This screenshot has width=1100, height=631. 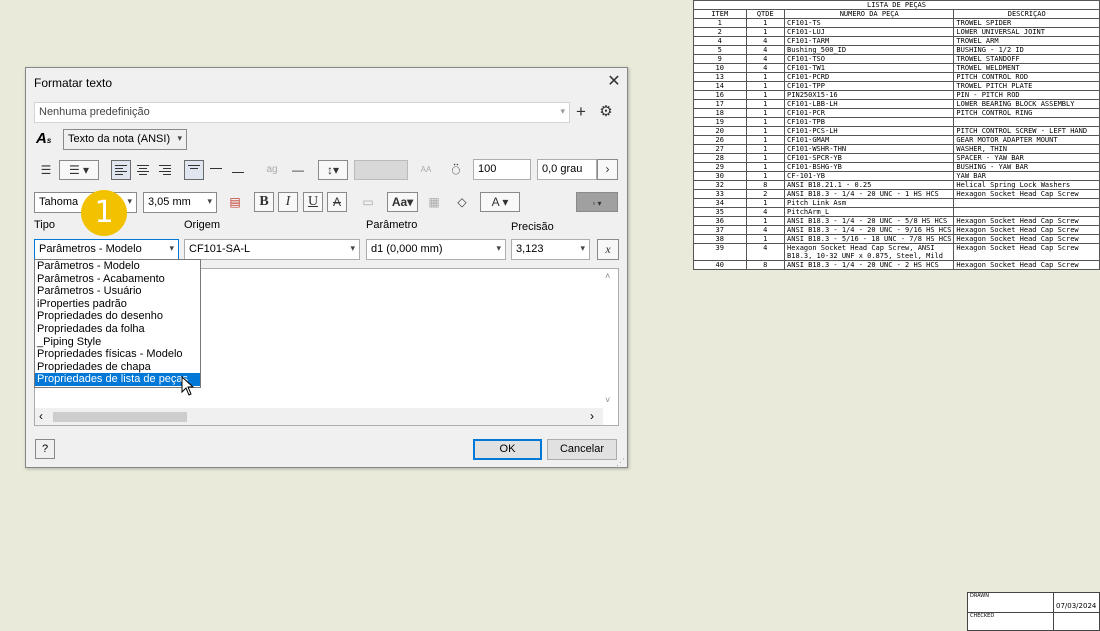 I want to click on style-value: Texto da nota (ANSI), so click(x=119, y=139).